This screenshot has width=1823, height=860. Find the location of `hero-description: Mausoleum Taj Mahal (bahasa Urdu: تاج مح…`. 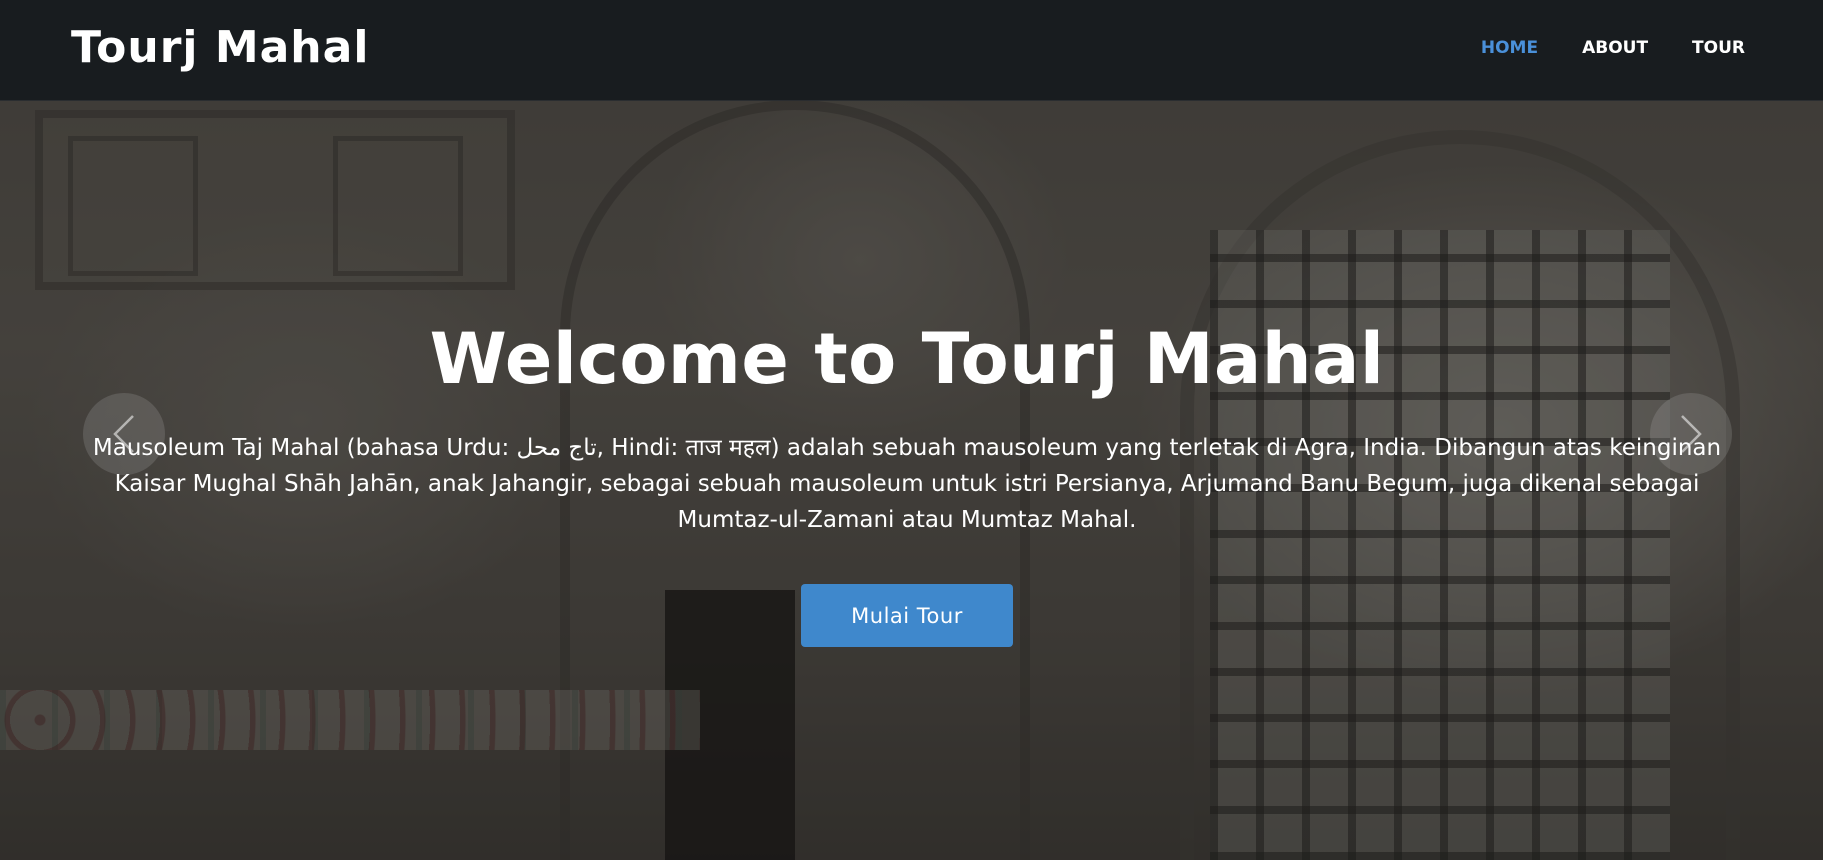

hero-description: Mausoleum Taj Mahal (bahasa Urdu: تاج مح… is located at coordinates (907, 484).